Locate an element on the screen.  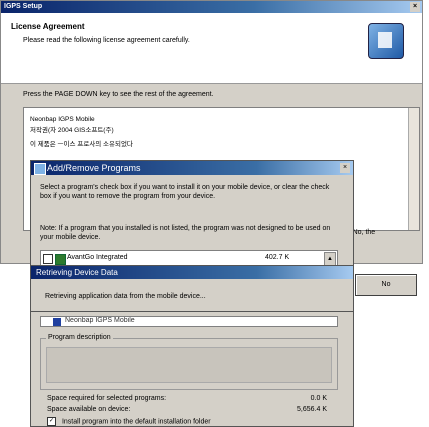
program-name: Neonbap IGPS Mobile is located at coordinates (100, 320).